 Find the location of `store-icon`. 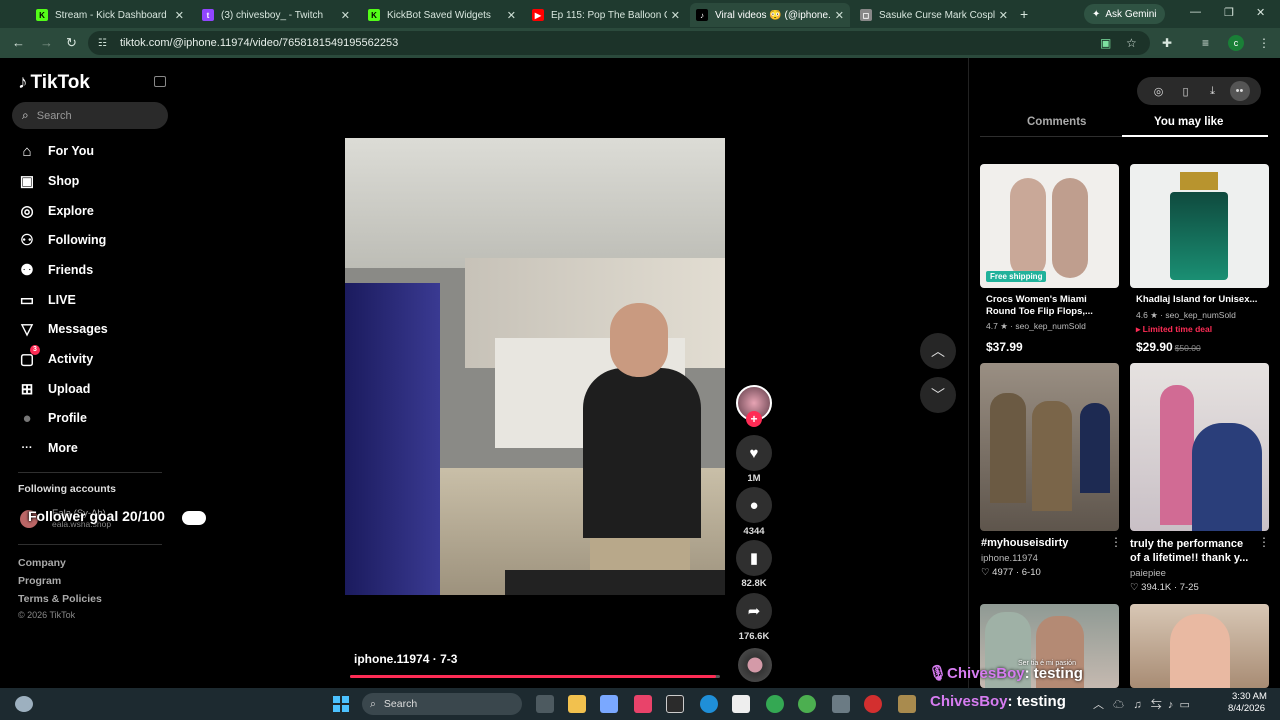

store-icon is located at coordinates (643, 704).